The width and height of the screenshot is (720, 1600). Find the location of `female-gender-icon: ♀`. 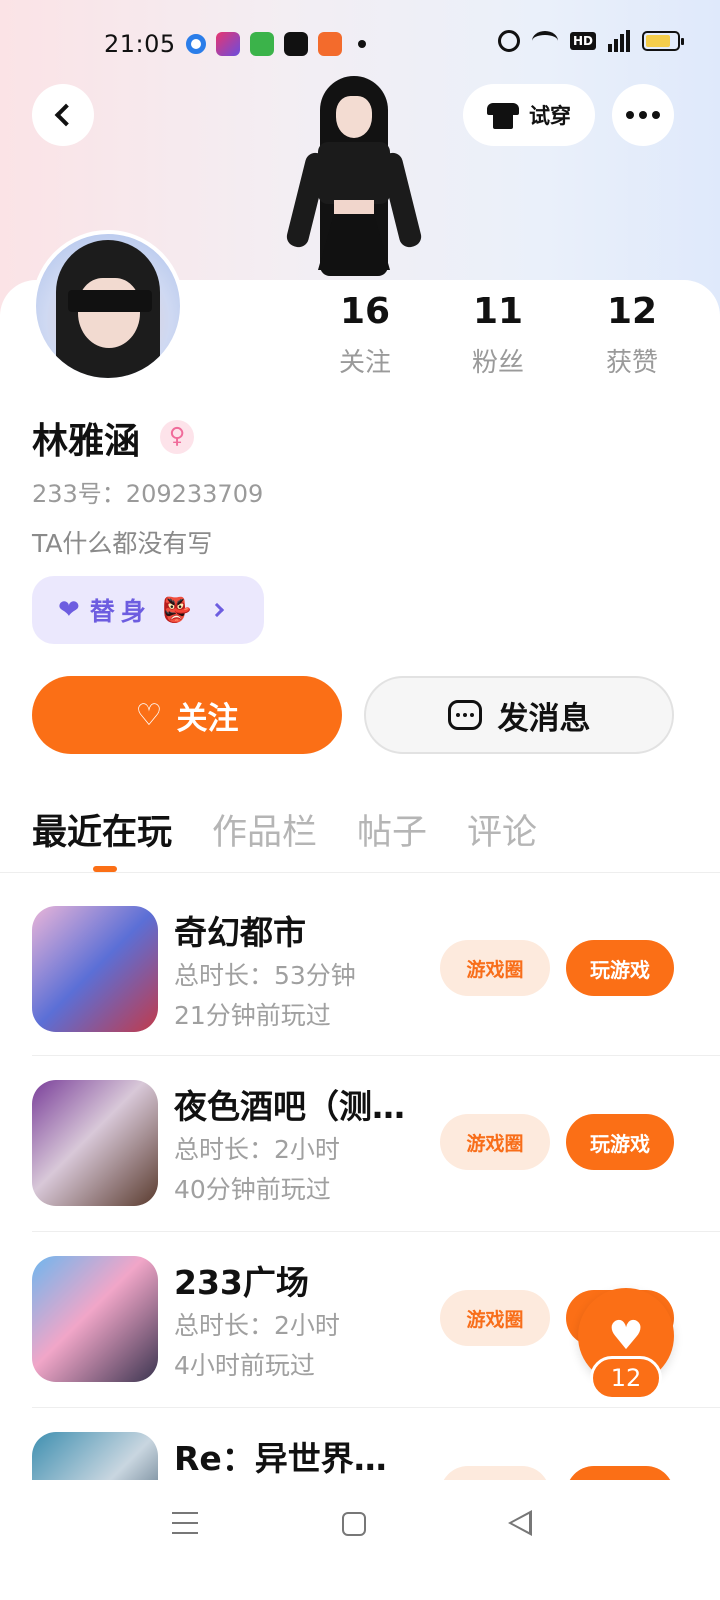

female-gender-icon: ♀ is located at coordinates (177, 437).